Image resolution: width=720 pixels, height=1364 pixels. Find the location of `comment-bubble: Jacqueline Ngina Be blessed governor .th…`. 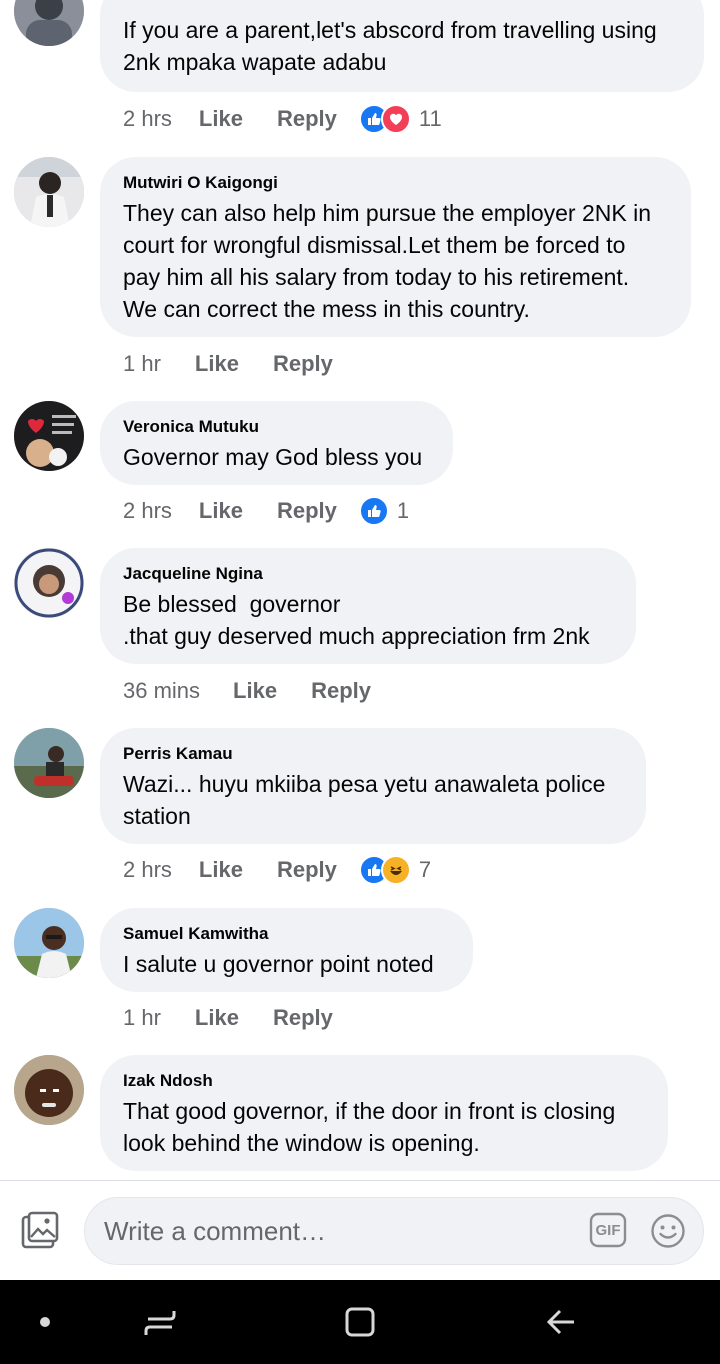

comment-bubble: Jacqueline Ngina Be blessed governor .th… is located at coordinates (368, 606).